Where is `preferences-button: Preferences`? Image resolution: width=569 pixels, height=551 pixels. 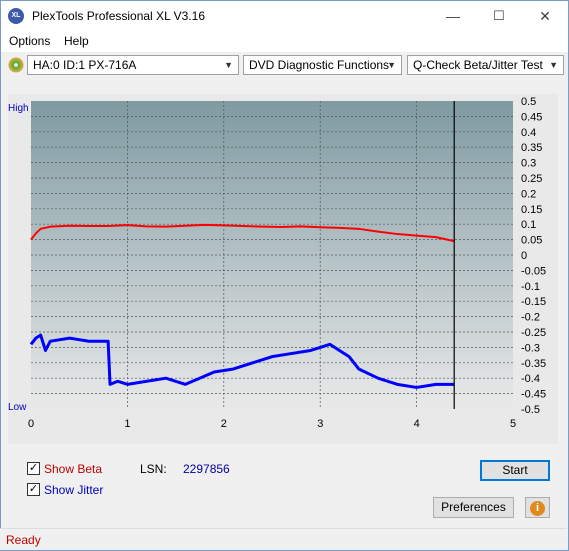 preferences-button: Preferences is located at coordinates (473, 507).